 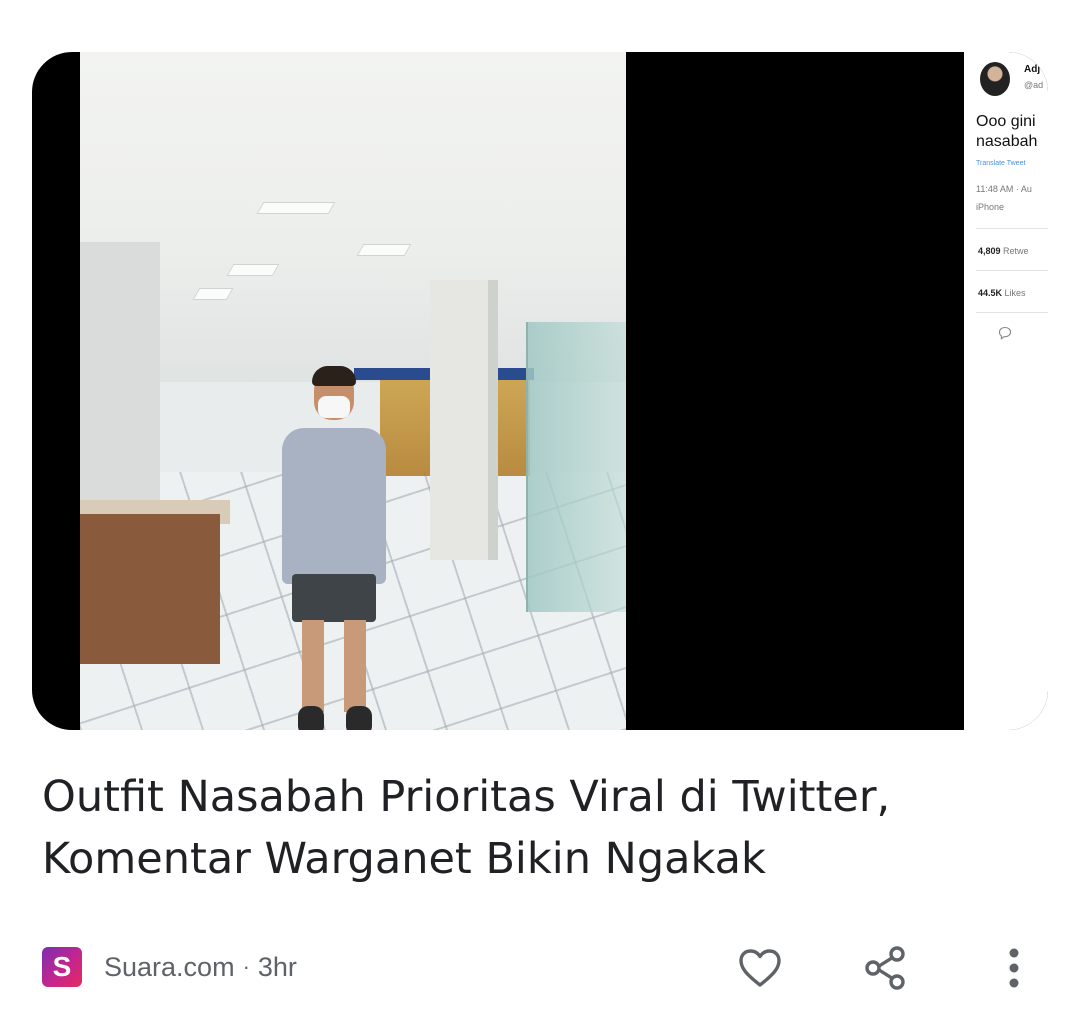 What do you see at coordinates (62, 967) in the screenshot?
I see `publisher-logo: S` at bounding box center [62, 967].